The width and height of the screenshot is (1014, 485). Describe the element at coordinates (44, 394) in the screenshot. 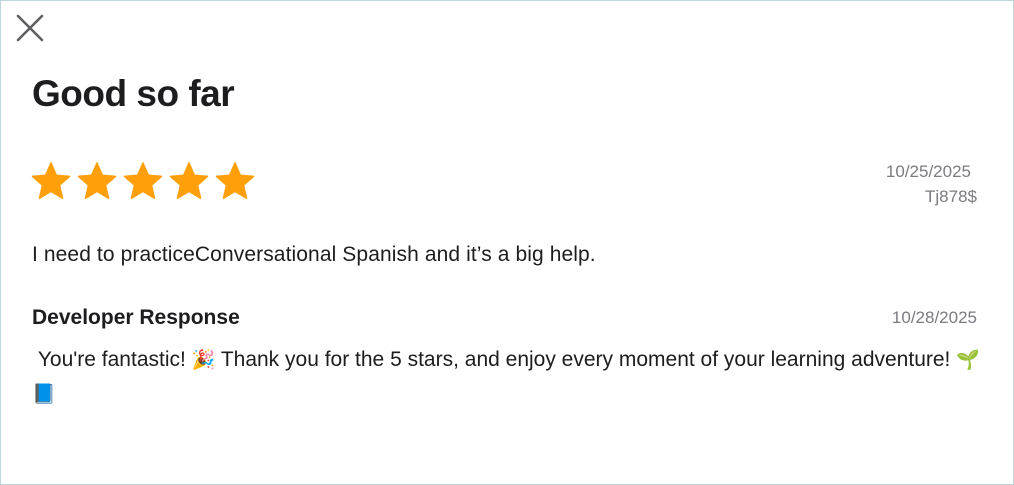

I see `book-icon: 📘` at that location.